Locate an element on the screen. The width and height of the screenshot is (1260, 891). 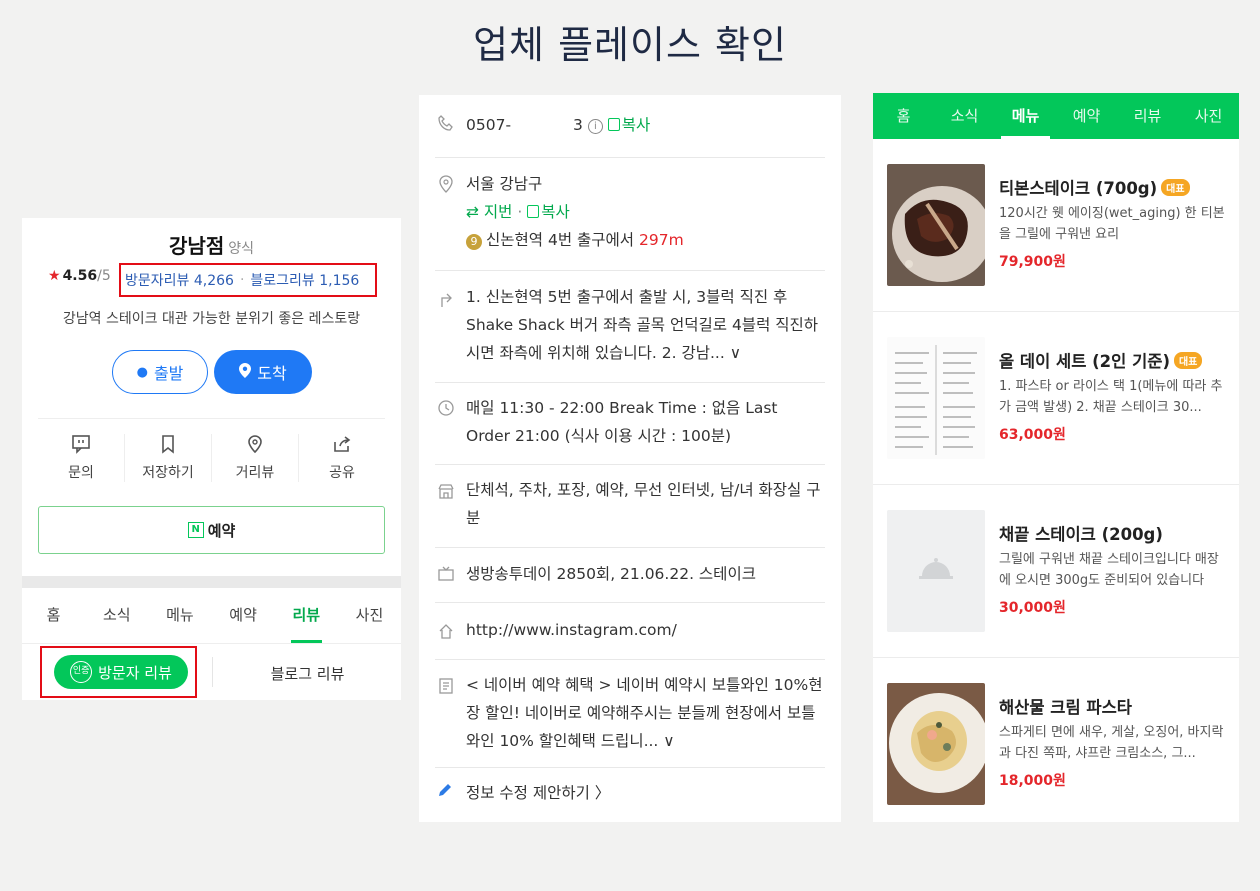
menu-price: 79,900원 is located at coordinates (1032, 262).